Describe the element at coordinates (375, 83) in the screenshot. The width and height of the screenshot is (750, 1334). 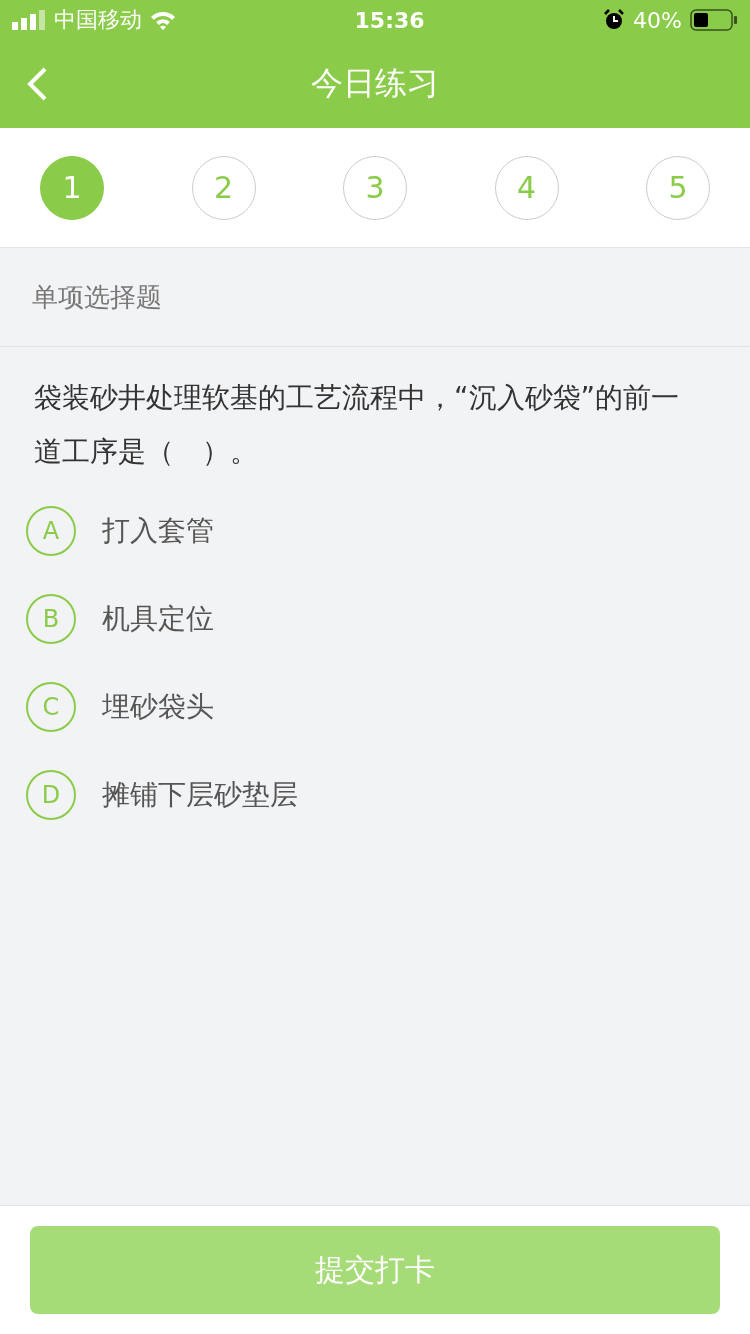
I see `page-title: 今日练习` at that location.